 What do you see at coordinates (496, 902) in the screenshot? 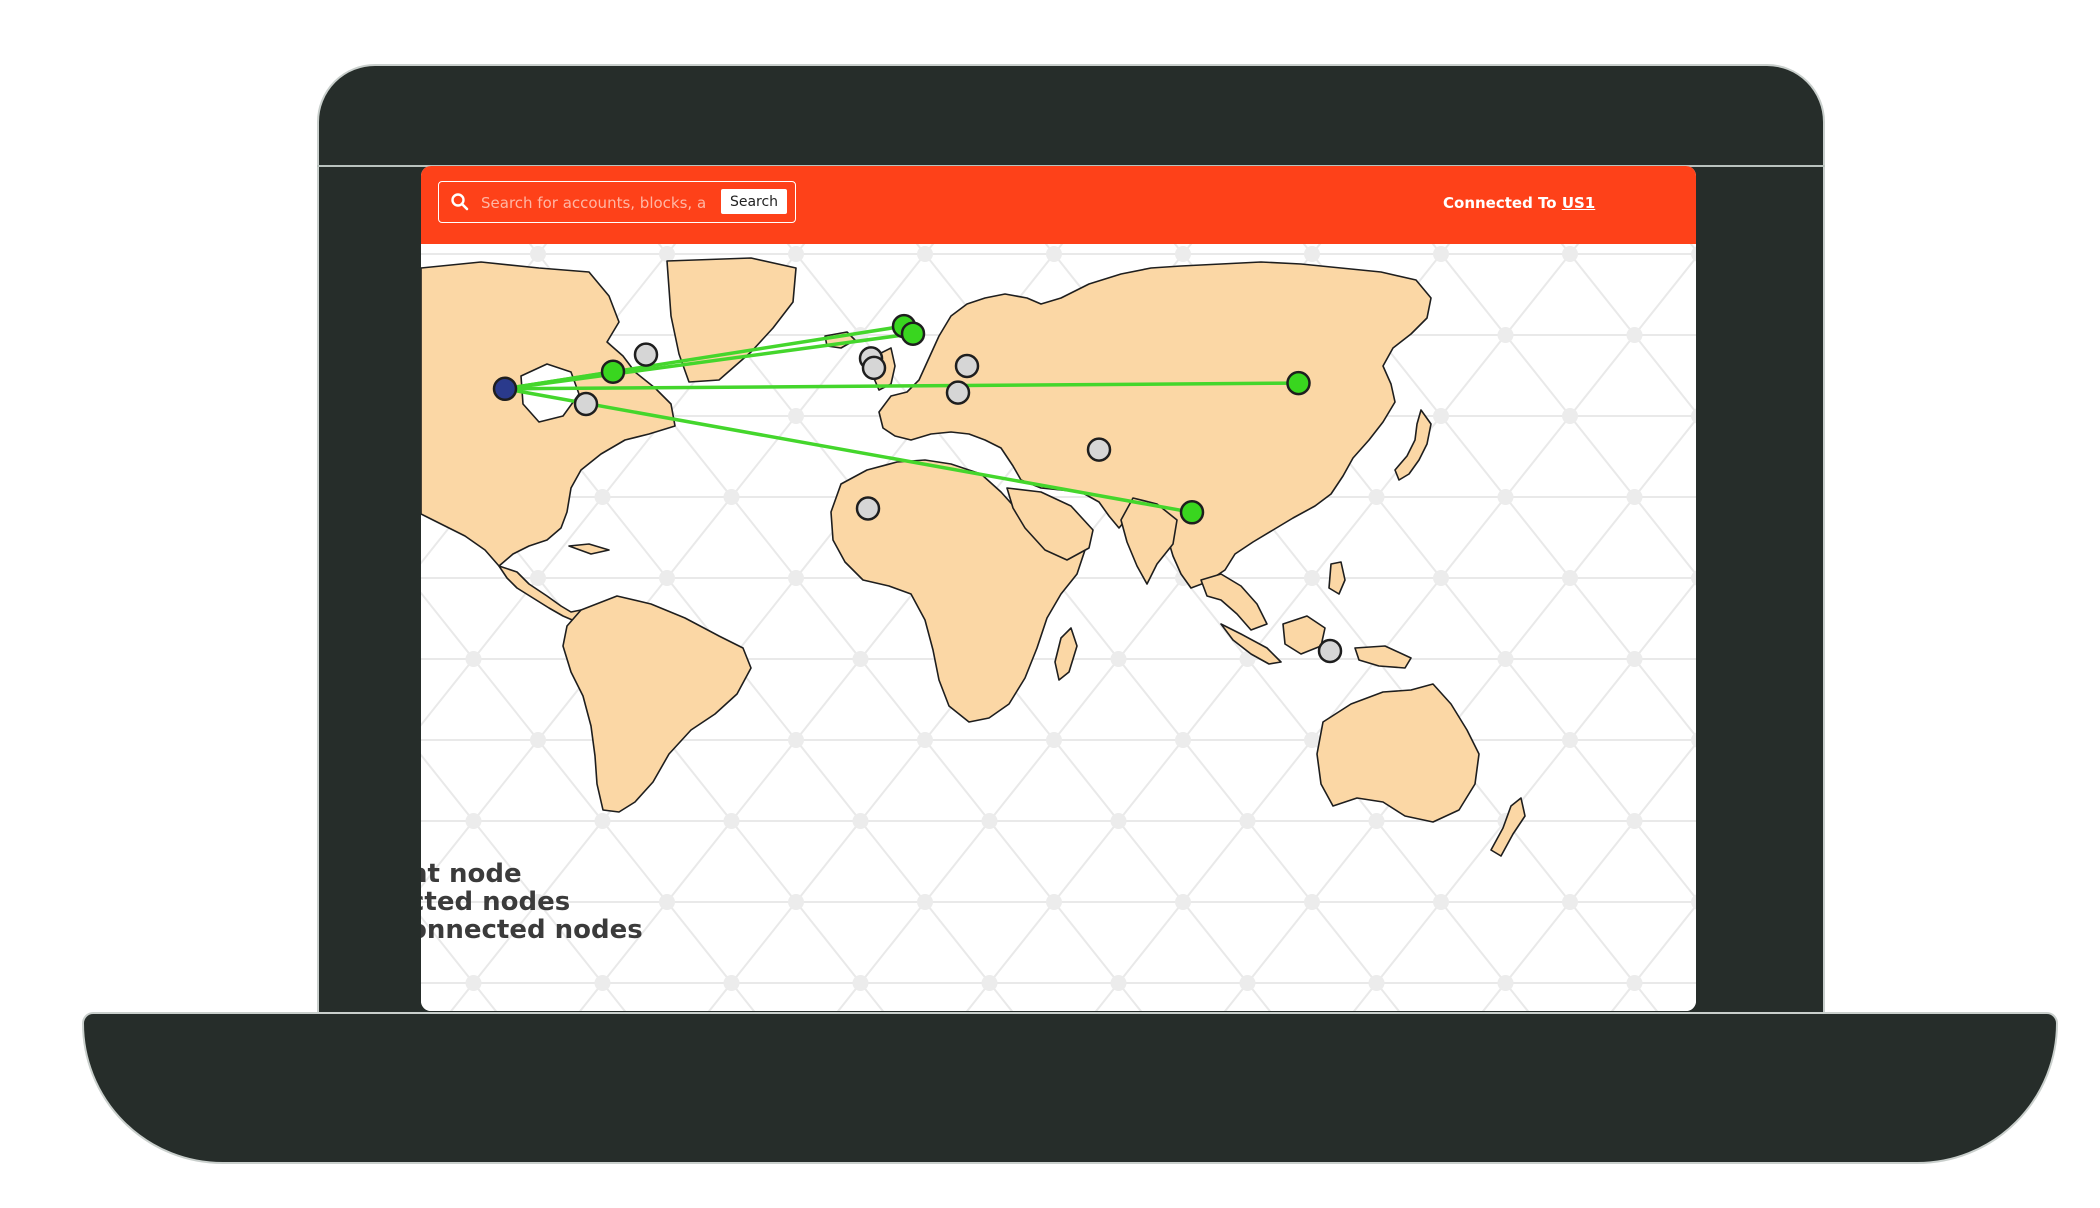
I see `legend-connected-nodes: cted nodes` at bounding box center [496, 902].